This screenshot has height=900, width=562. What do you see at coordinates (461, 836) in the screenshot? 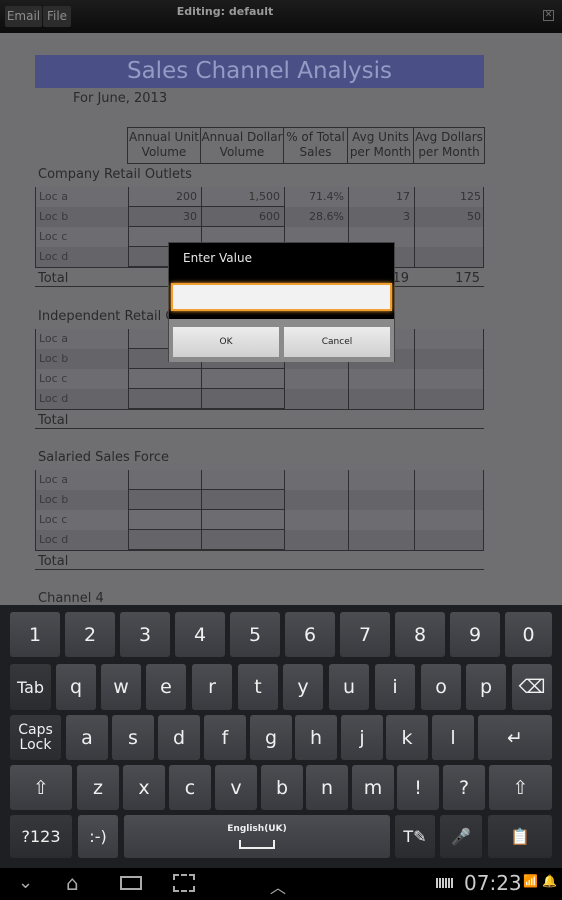
I see `mic-key: 🎤` at bounding box center [461, 836].